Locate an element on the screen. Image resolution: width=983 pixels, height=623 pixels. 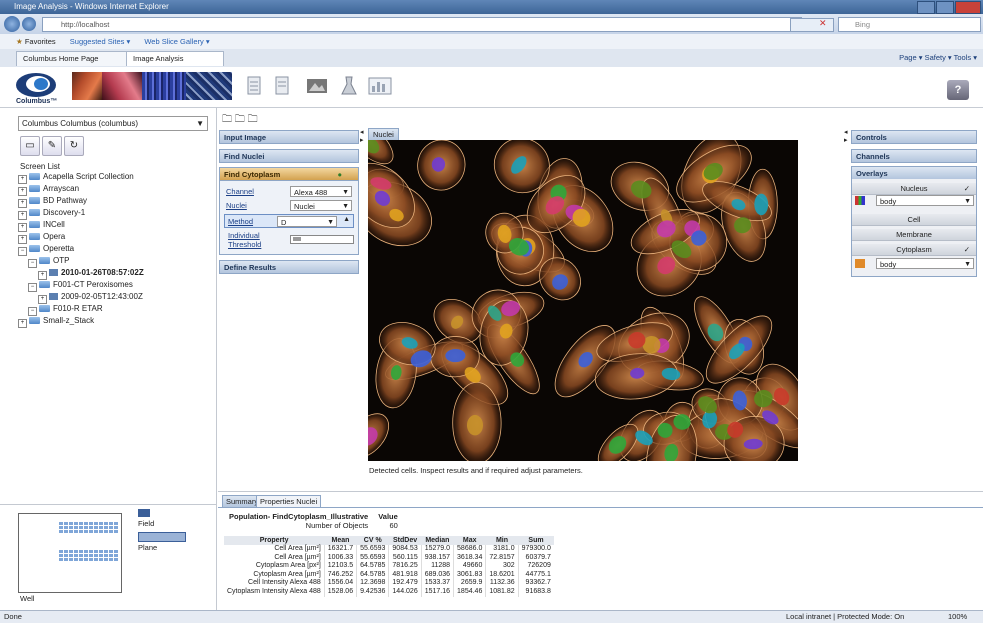
step-find-cytoplasm: Find Cytoplasm ● is located at coordinates (289, 174).